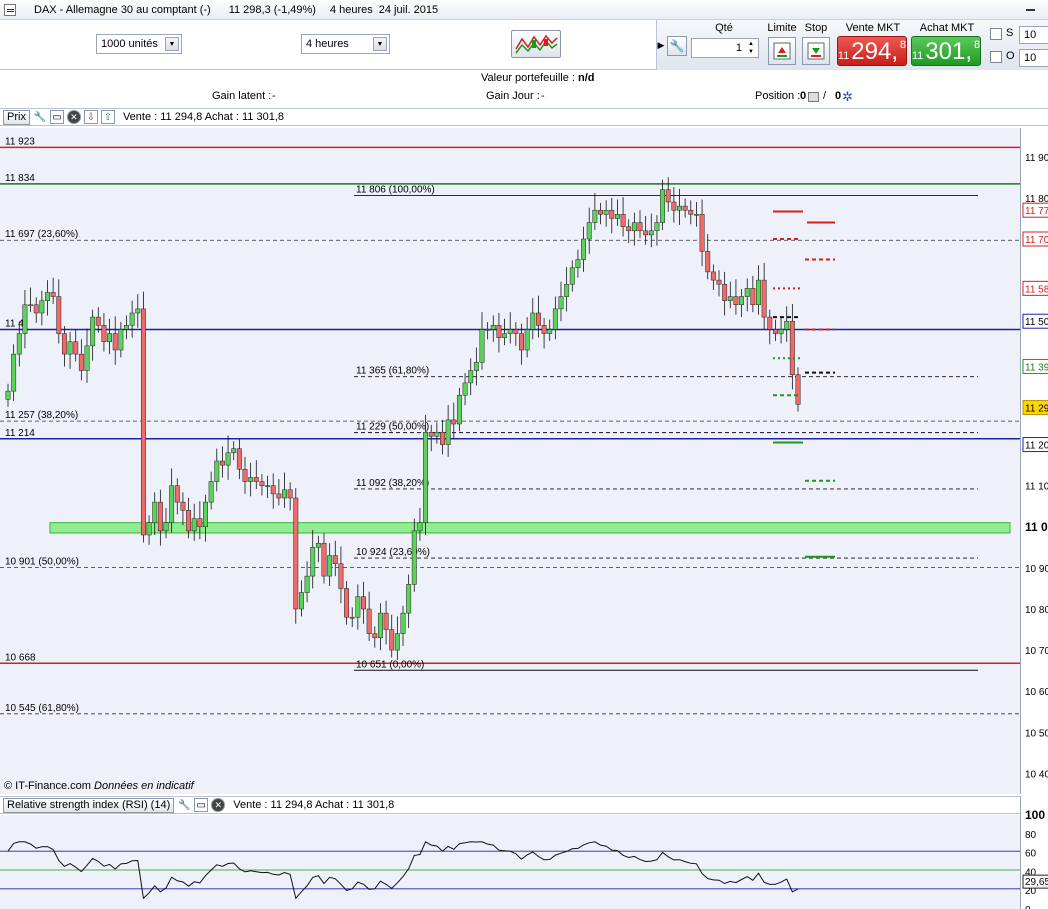 The image size is (1048, 909). Describe the element at coordinates (345, 44) in the screenshot. I see `period-select: 4 heures ▼` at that location.